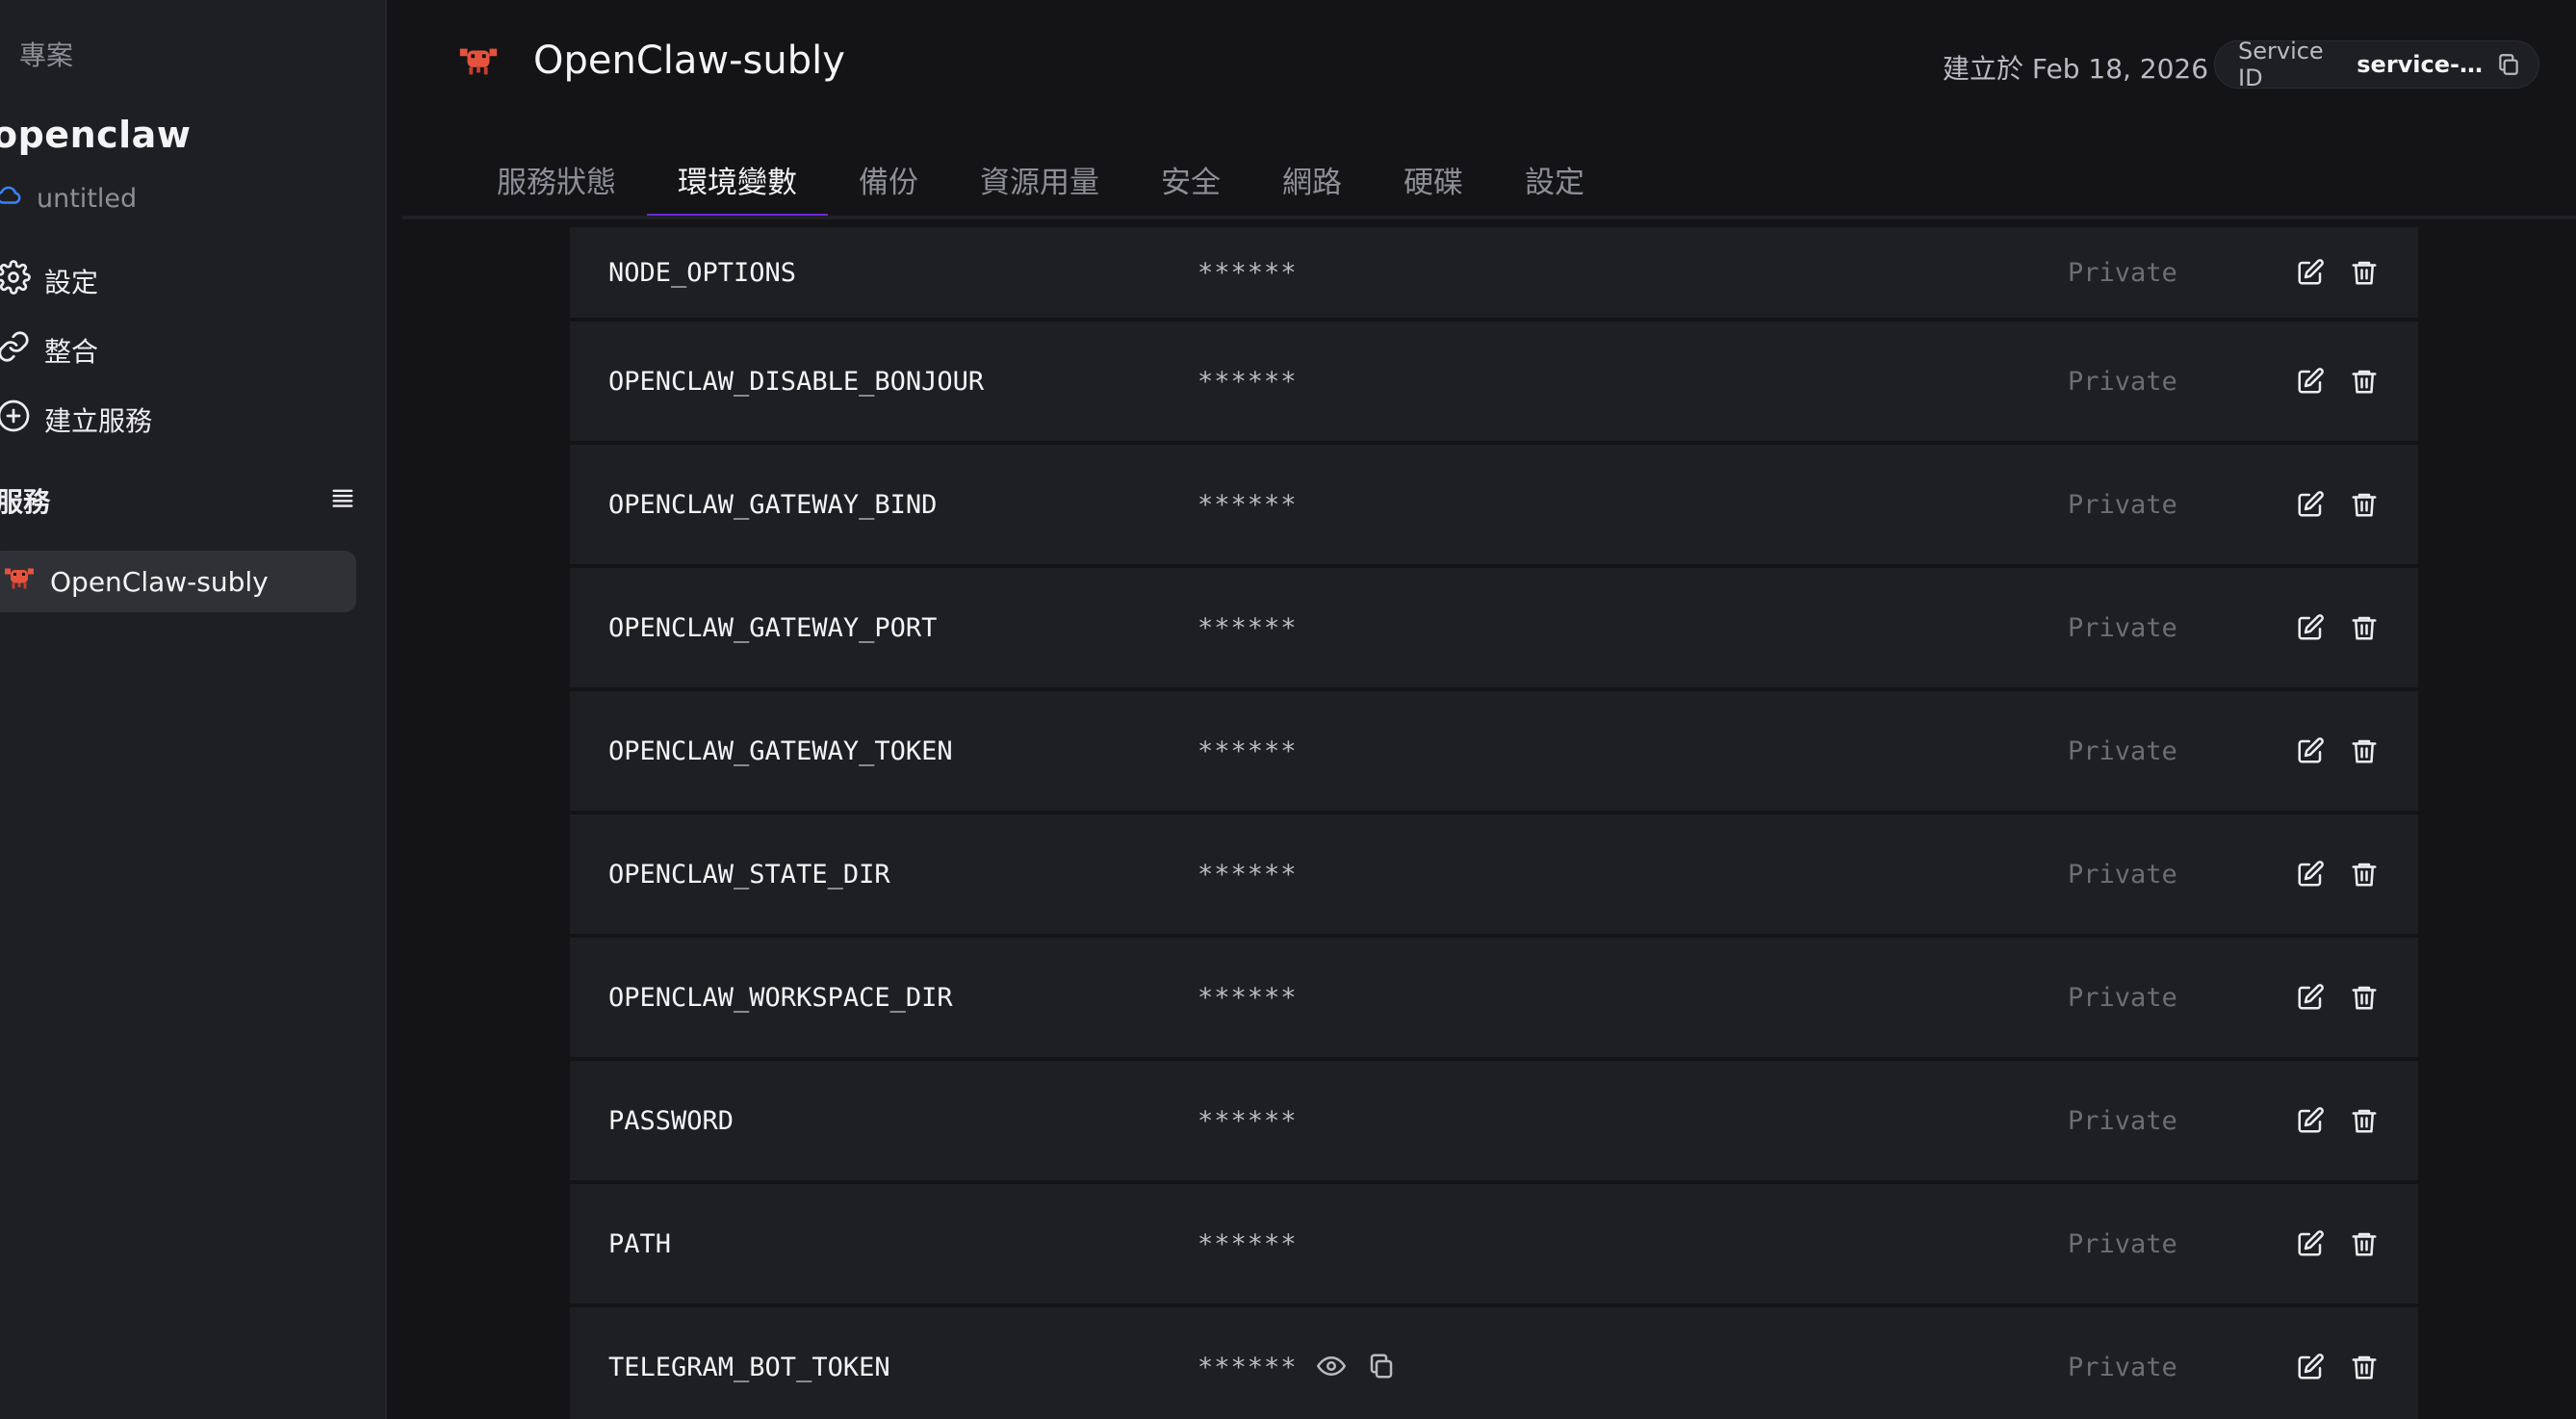 Image resolution: width=2576 pixels, height=1419 pixels. Describe the element at coordinates (780, 997) in the screenshot. I see `env-key: OPENCLAW_WORKSPACE_DIR` at that location.